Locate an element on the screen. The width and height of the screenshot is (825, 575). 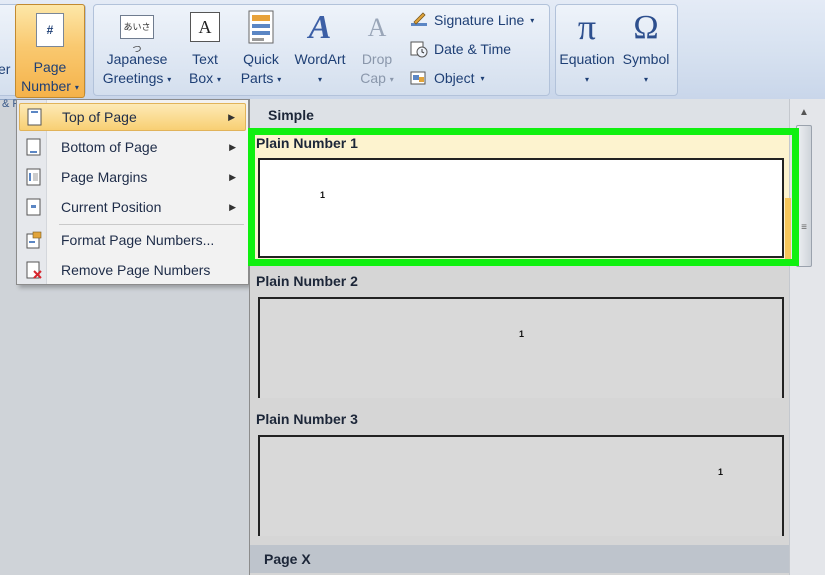
japanese-greetings-button: あいさつ Japanese Greetings ▾ is located at coordinates (137, 48).